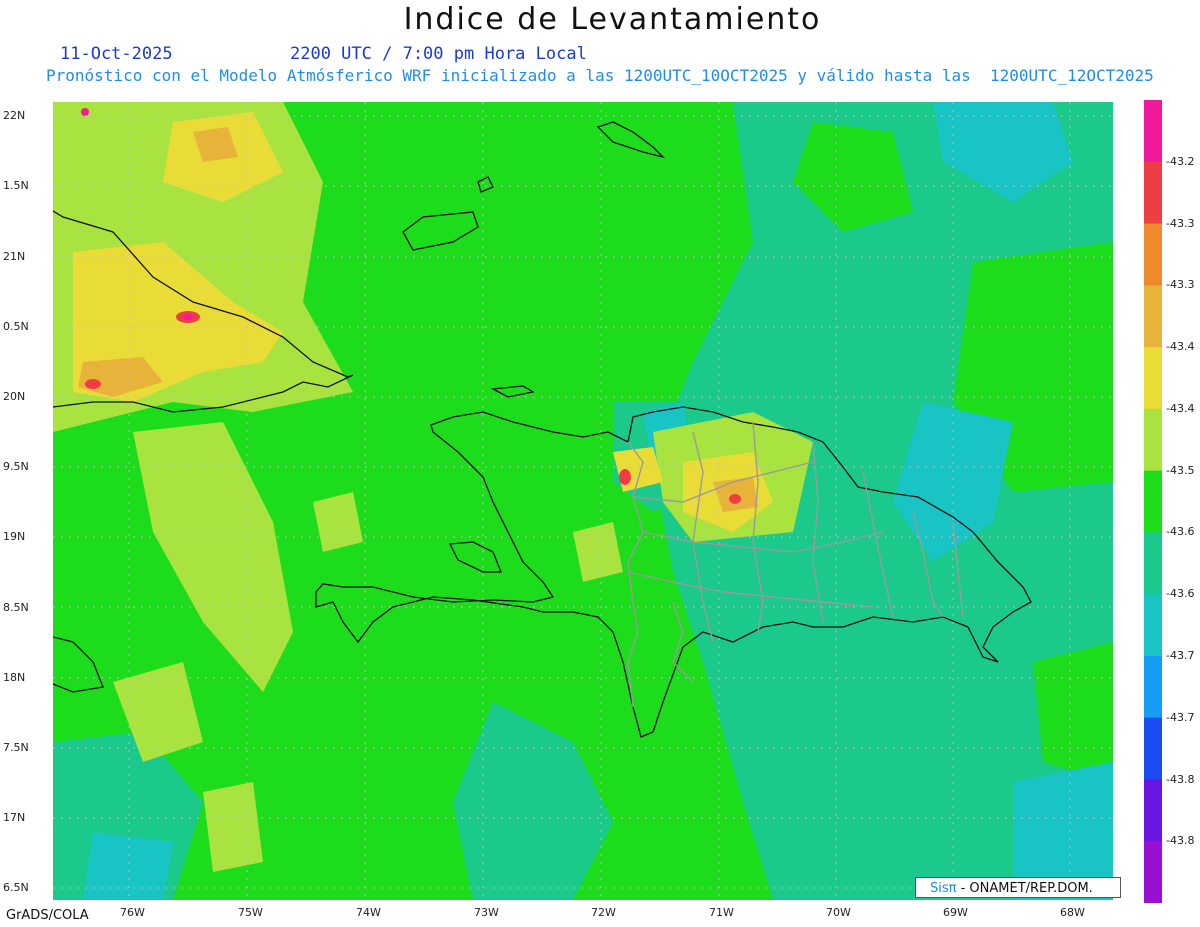  What do you see at coordinates (1180, 470) in the screenshot?
I see `colorbar-label: -43.5` at bounding box center [1180, 470].